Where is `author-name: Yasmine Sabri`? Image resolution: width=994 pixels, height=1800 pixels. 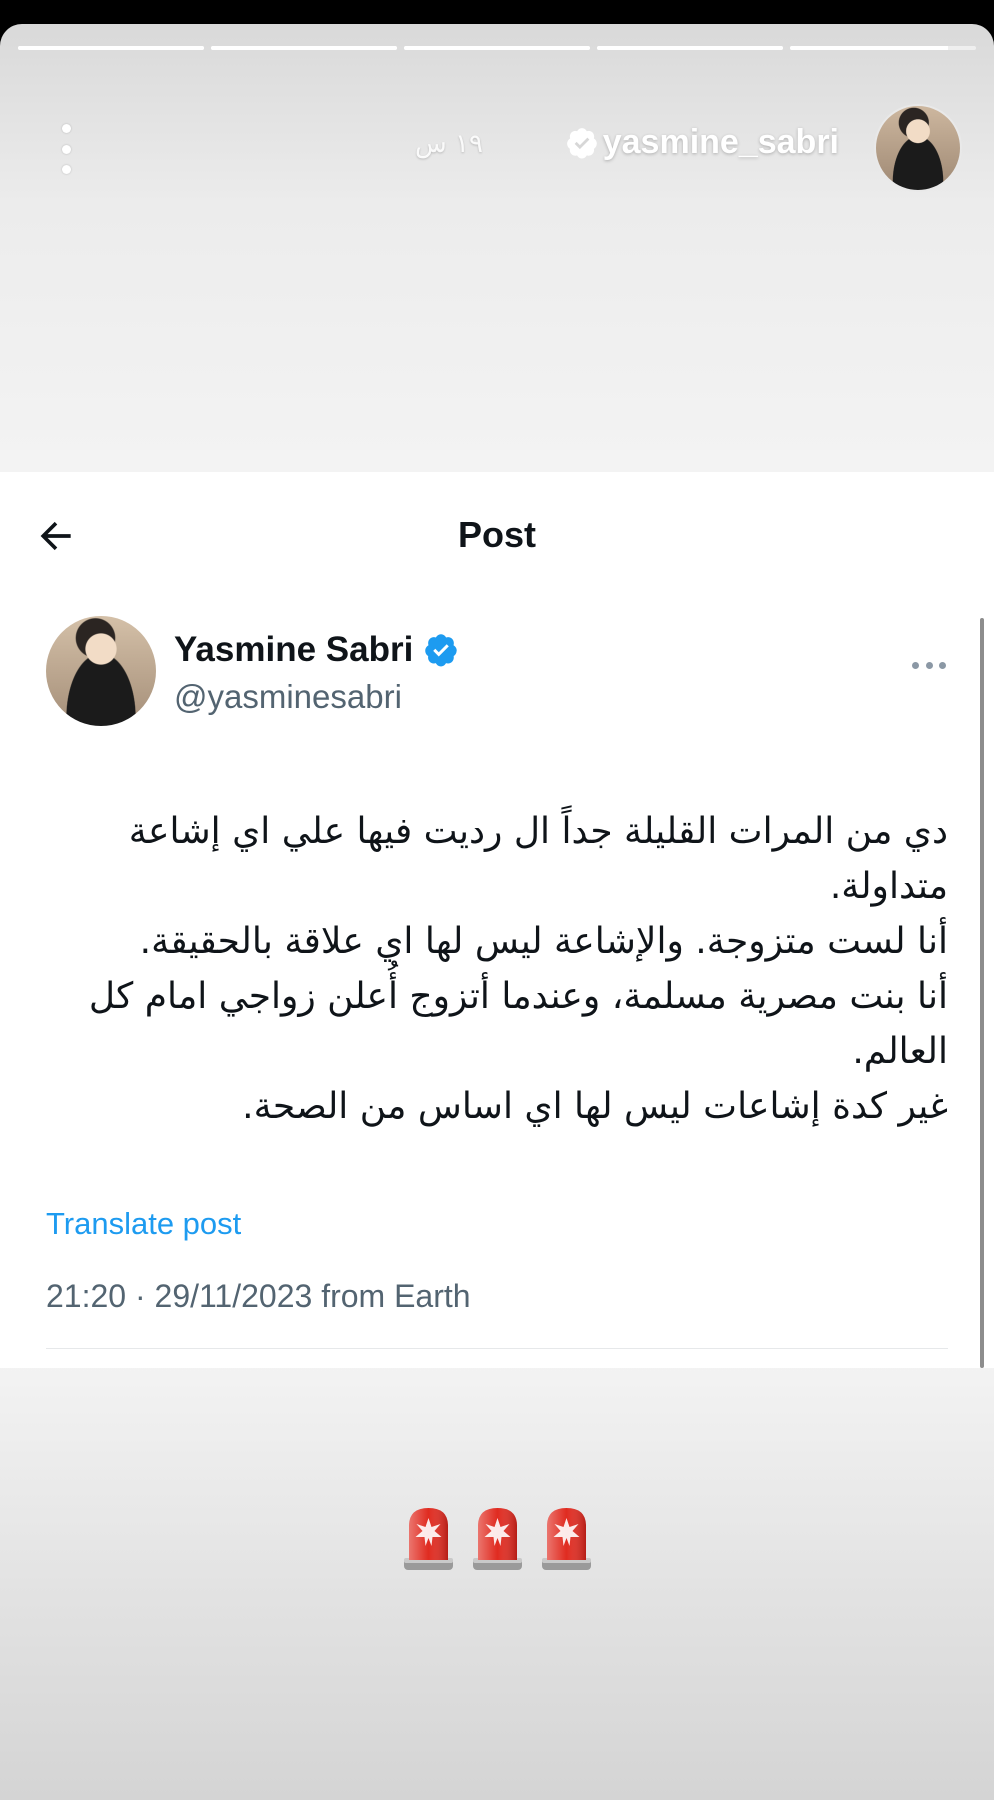 author-name: Yasmine Sabri is located at coordinates (316, 650).